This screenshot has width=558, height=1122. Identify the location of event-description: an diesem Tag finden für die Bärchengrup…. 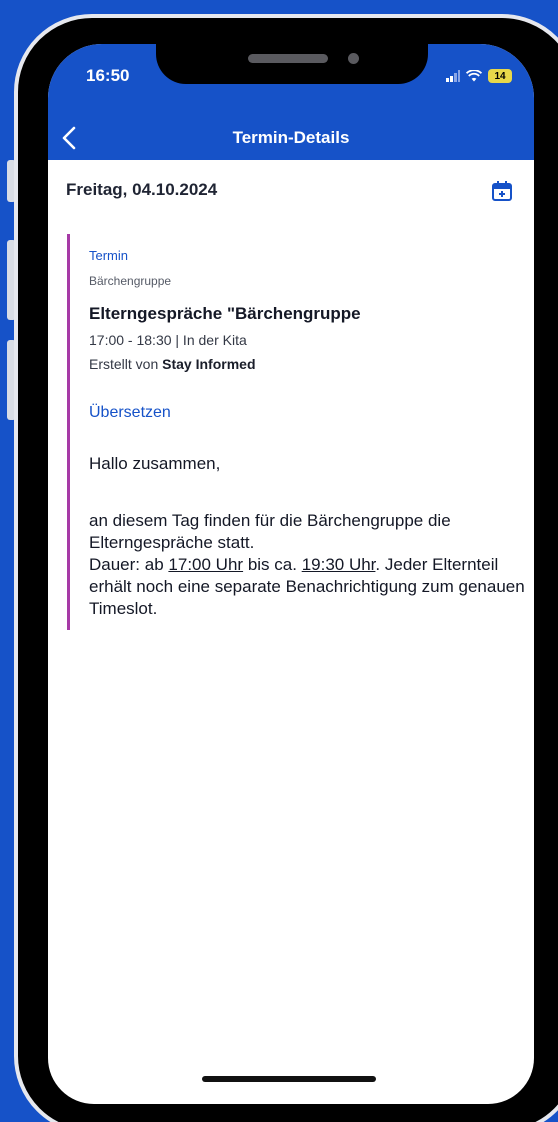
(309, 565).